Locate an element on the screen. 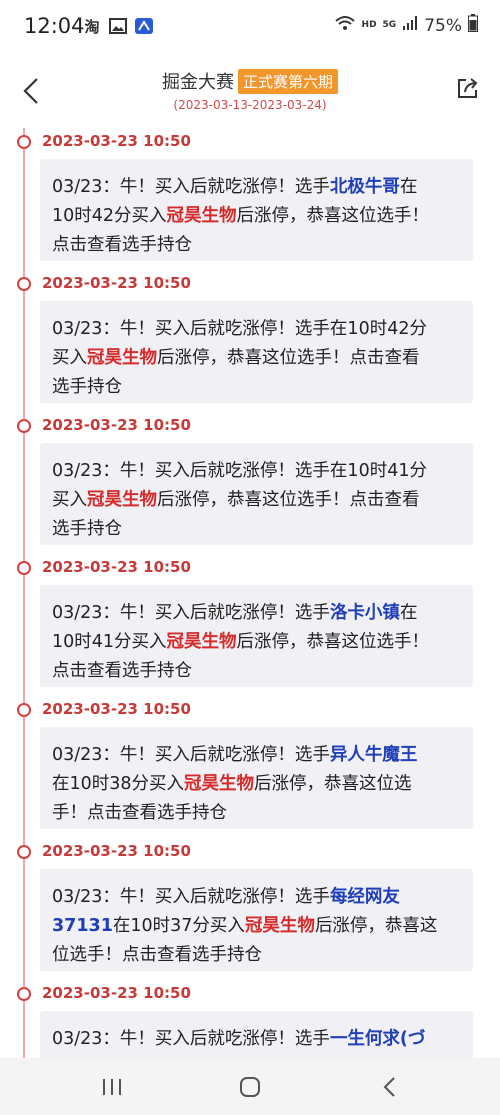  player-name: 一生何求(づ is located at coordinates (378, 1039).